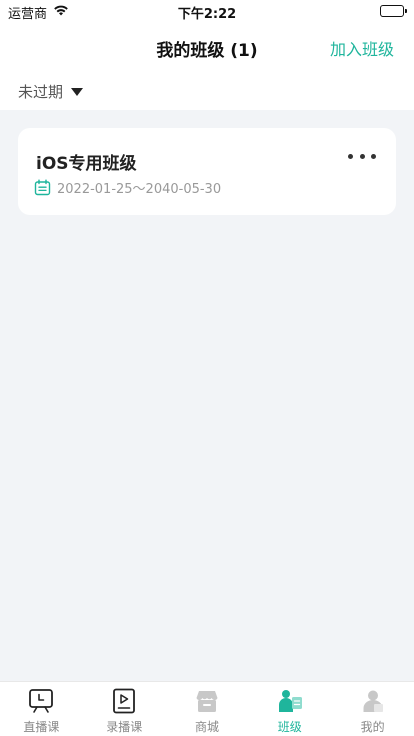  I want to click on tab-label: 商城, so click(206, 727).